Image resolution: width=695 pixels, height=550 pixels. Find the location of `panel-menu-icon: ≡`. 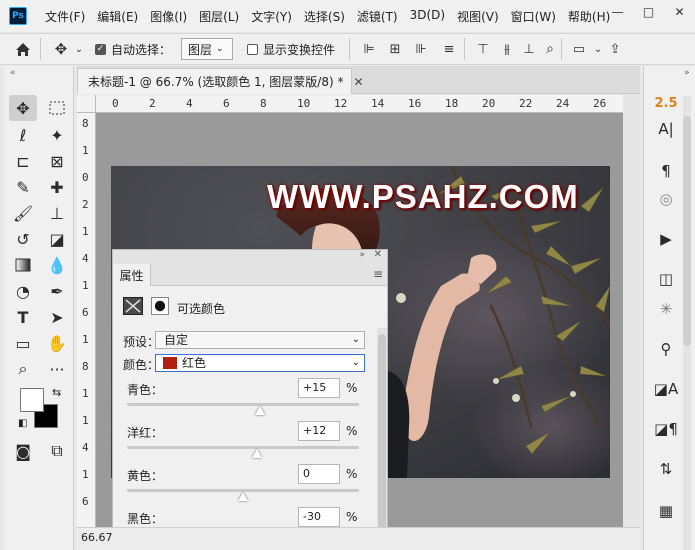

panel-menu-icon: ≡ is located at coordinates (378, 274).